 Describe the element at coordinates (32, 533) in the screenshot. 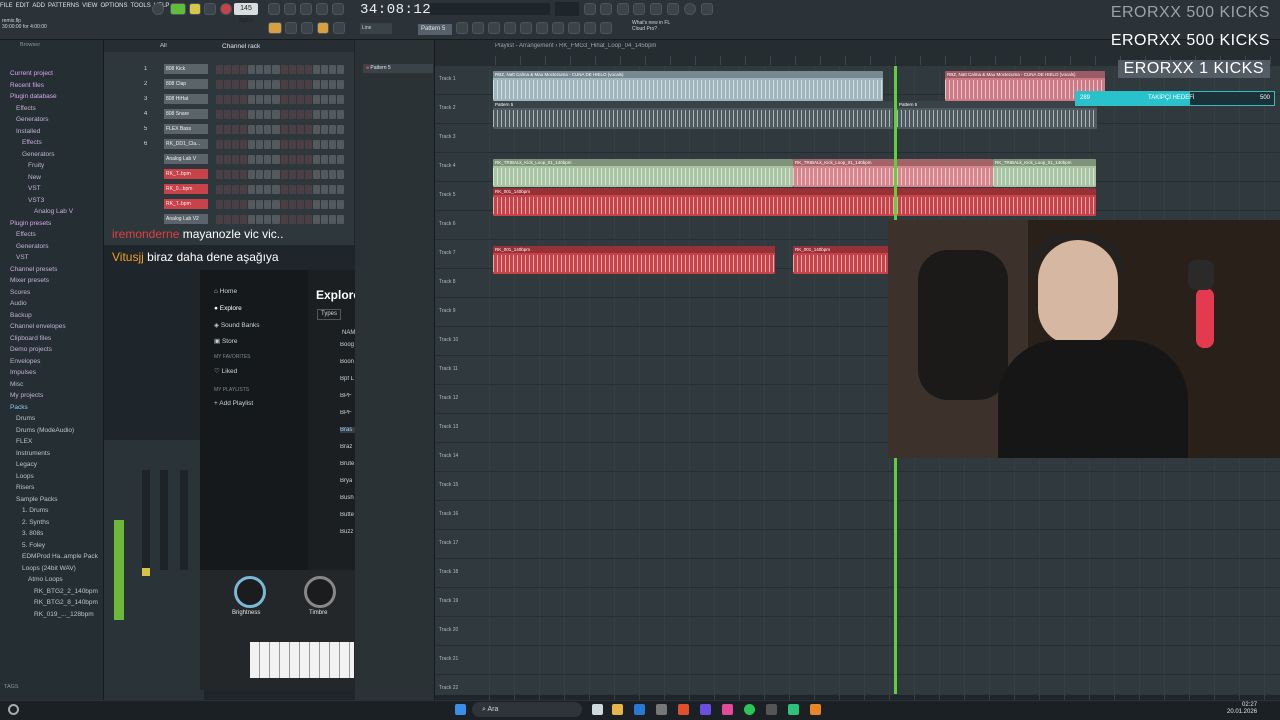

I see `browser-item: 3. 808s` at that location.